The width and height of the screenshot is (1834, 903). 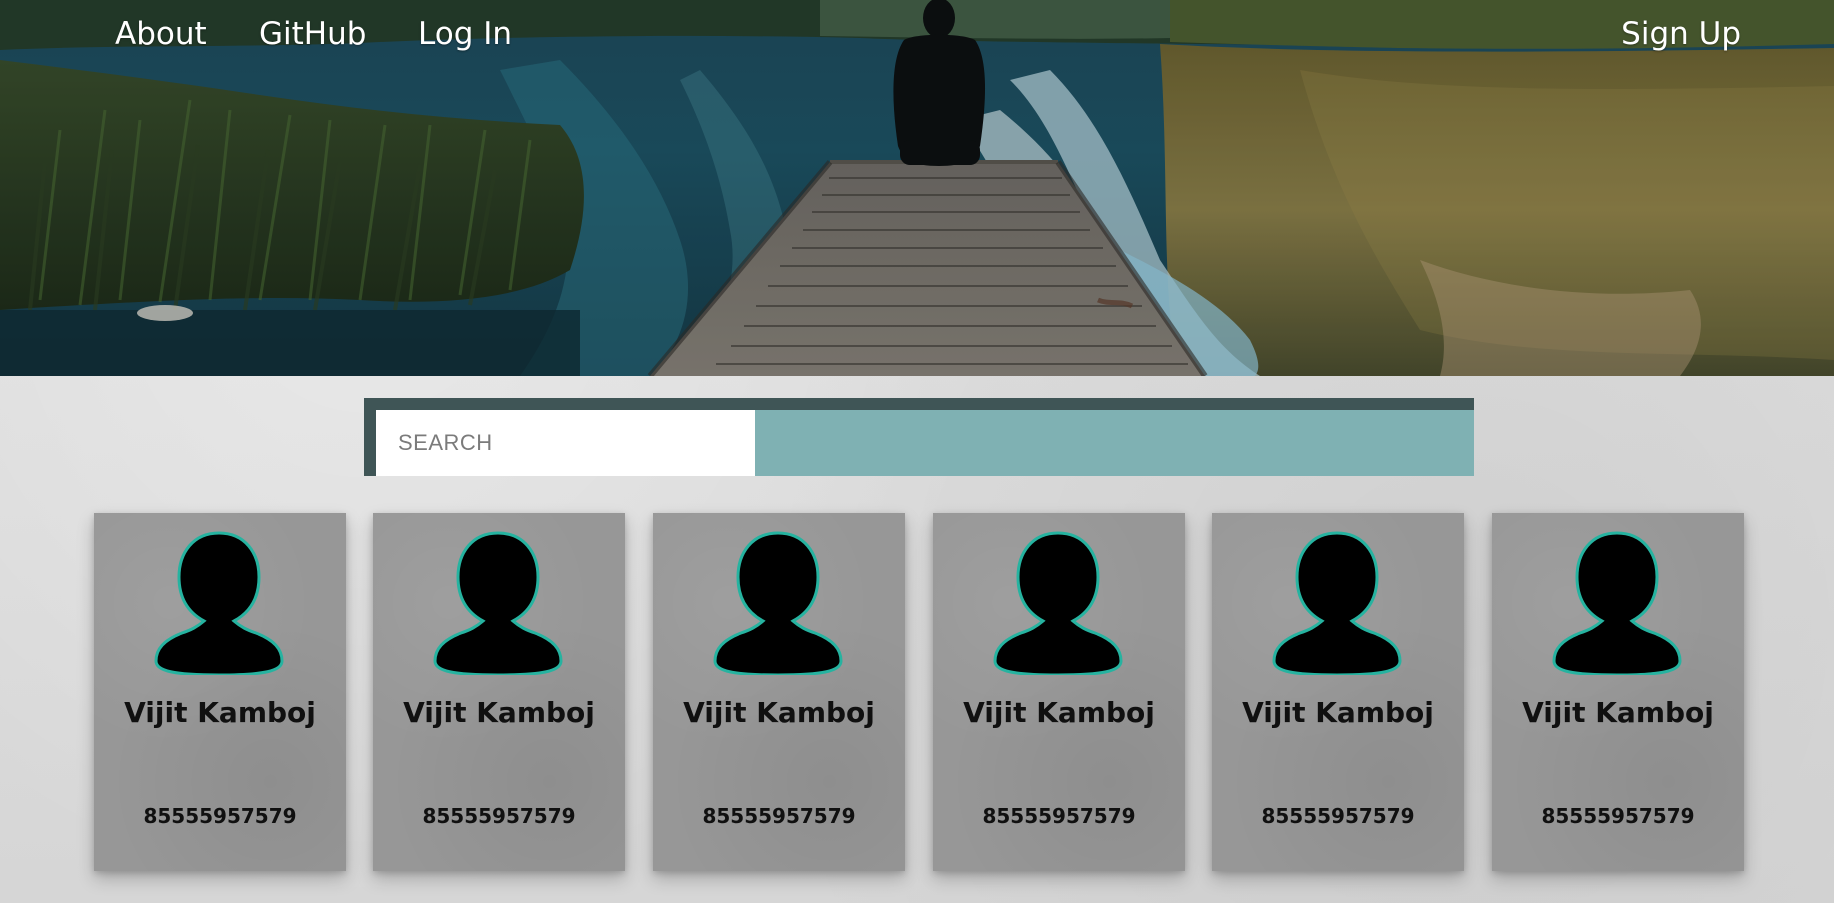 What do you see at coordinates (565, 443) in the screenshot?
I see `search-input` at bounding box center [565, 443].